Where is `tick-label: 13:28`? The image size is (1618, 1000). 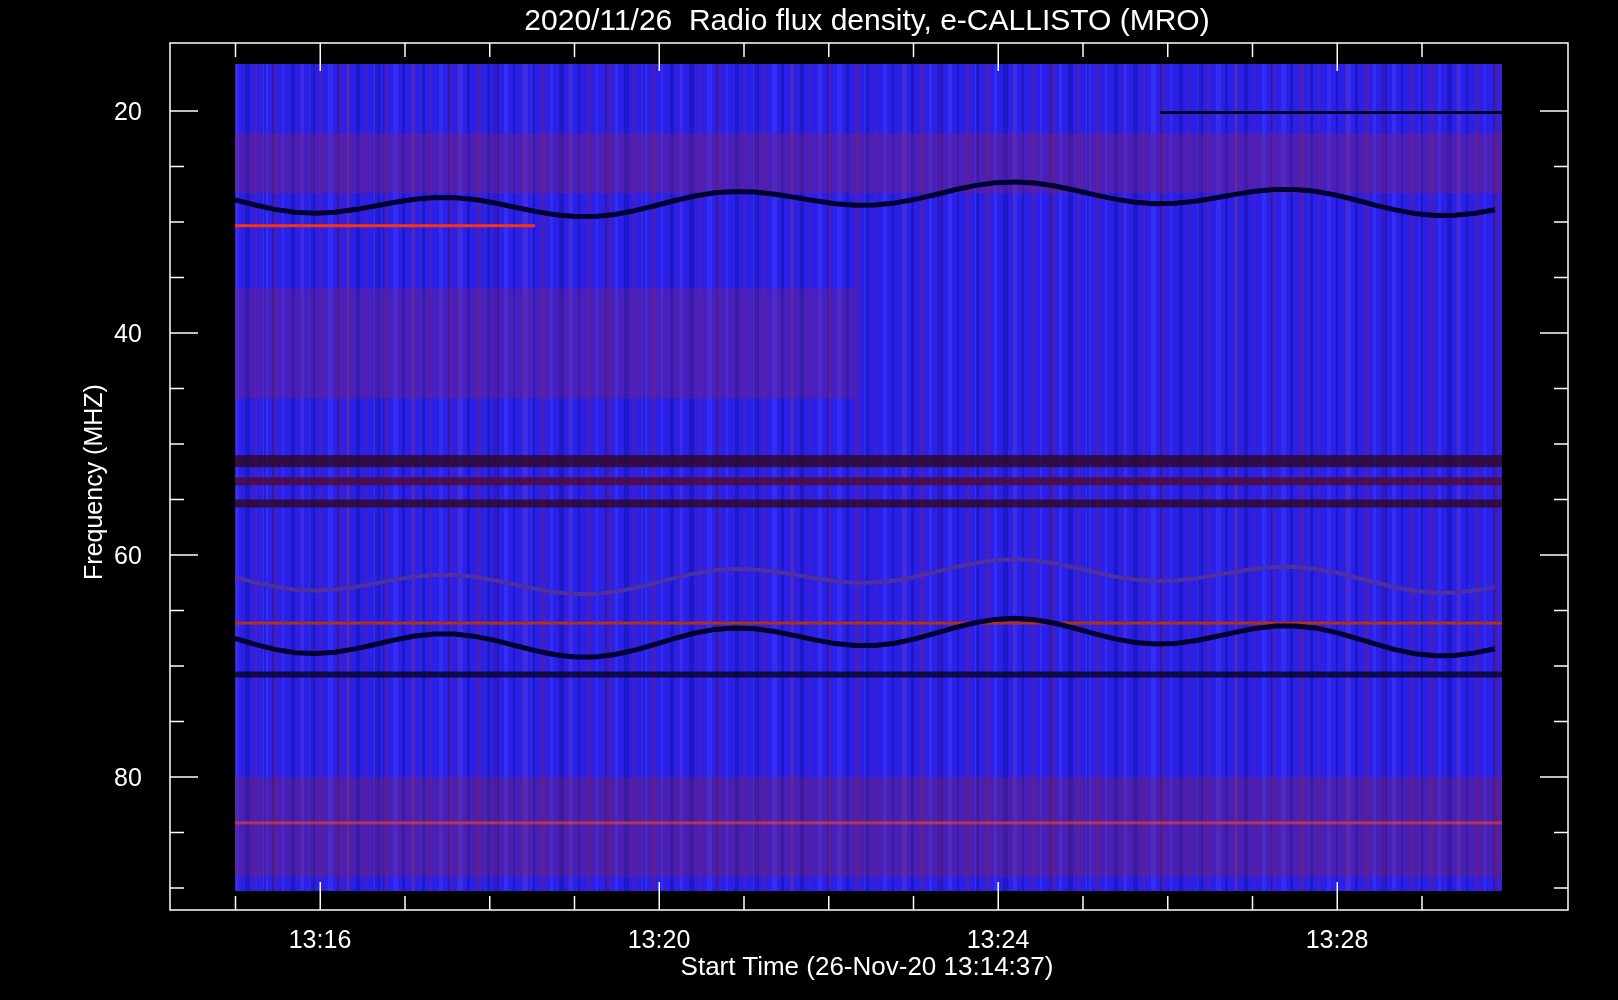 tick-label: 13:28 is located at coordinates (1337, 939).